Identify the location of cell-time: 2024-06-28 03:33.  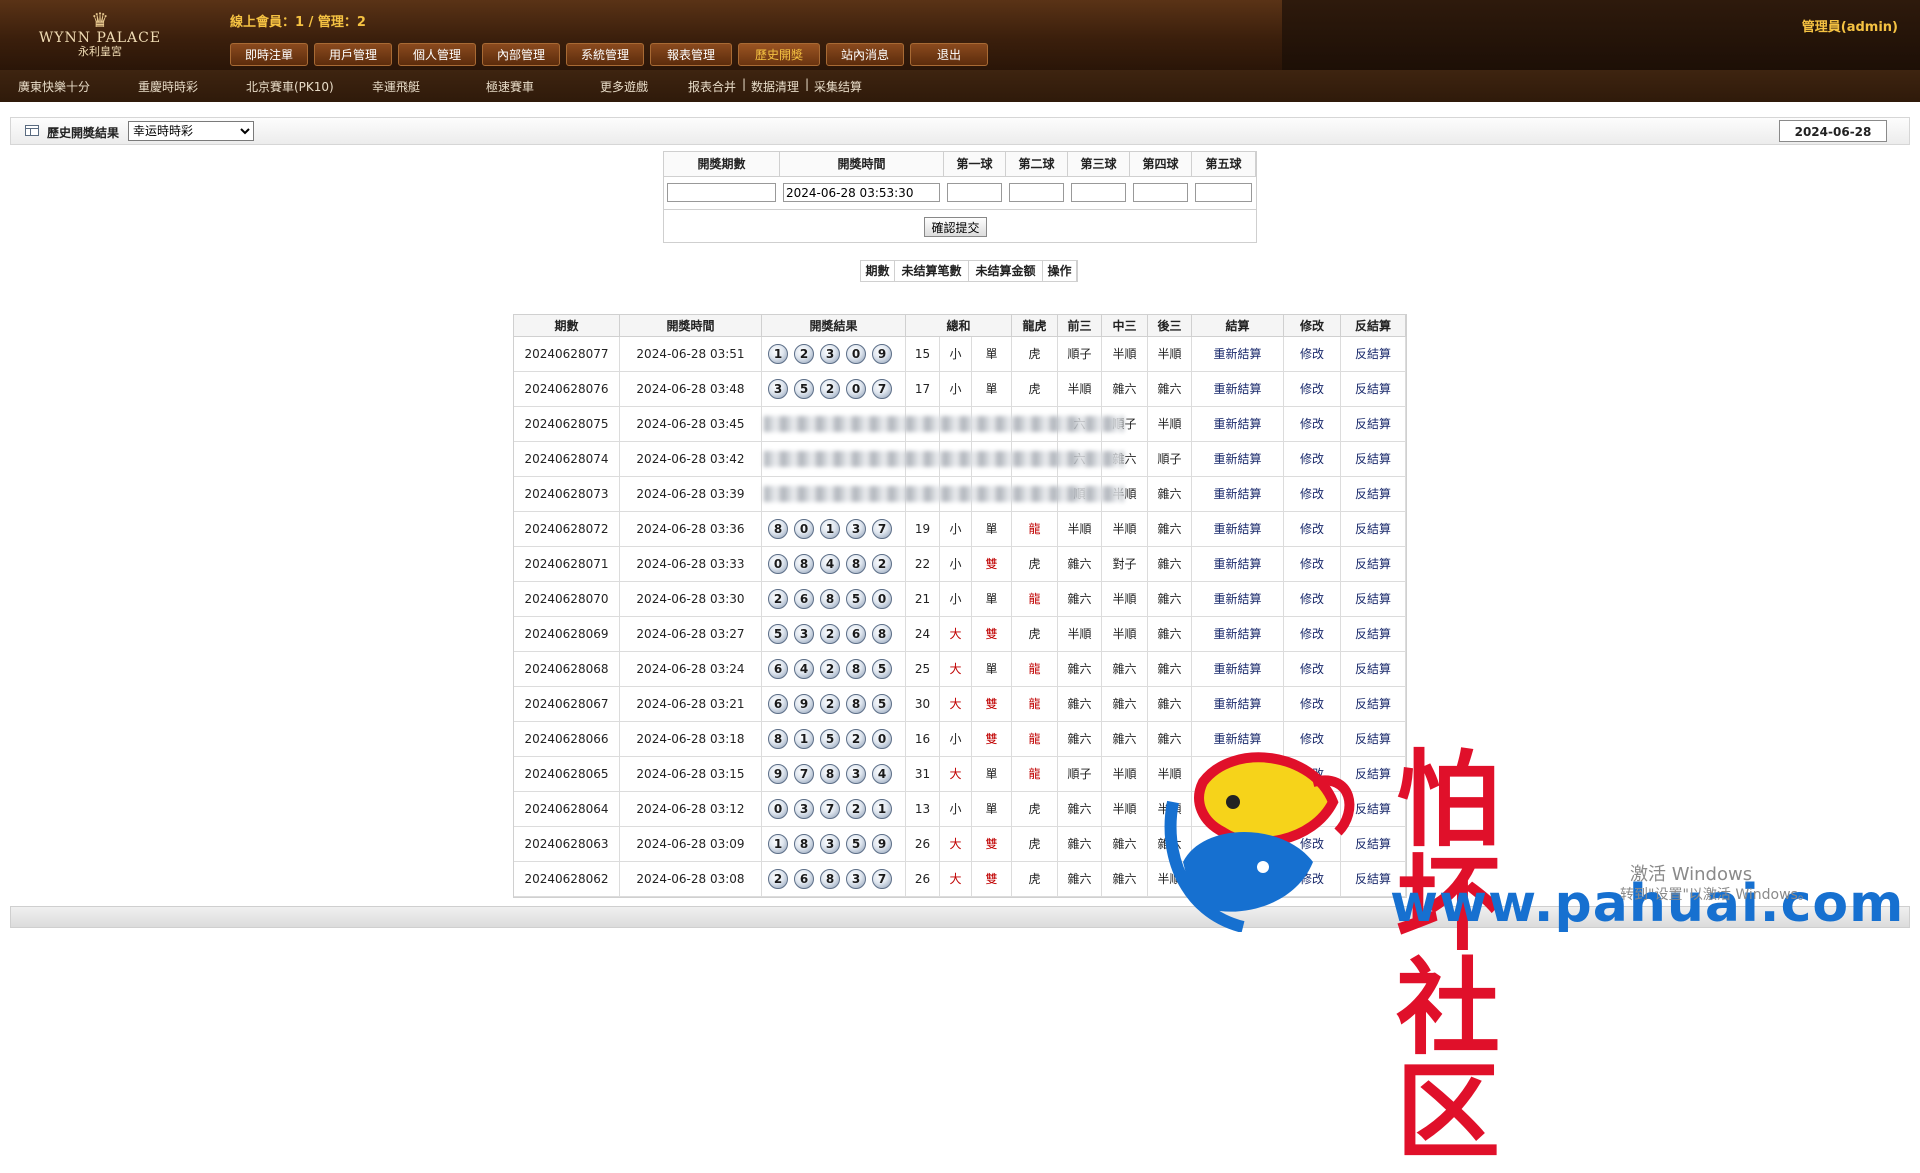
(691, 564).